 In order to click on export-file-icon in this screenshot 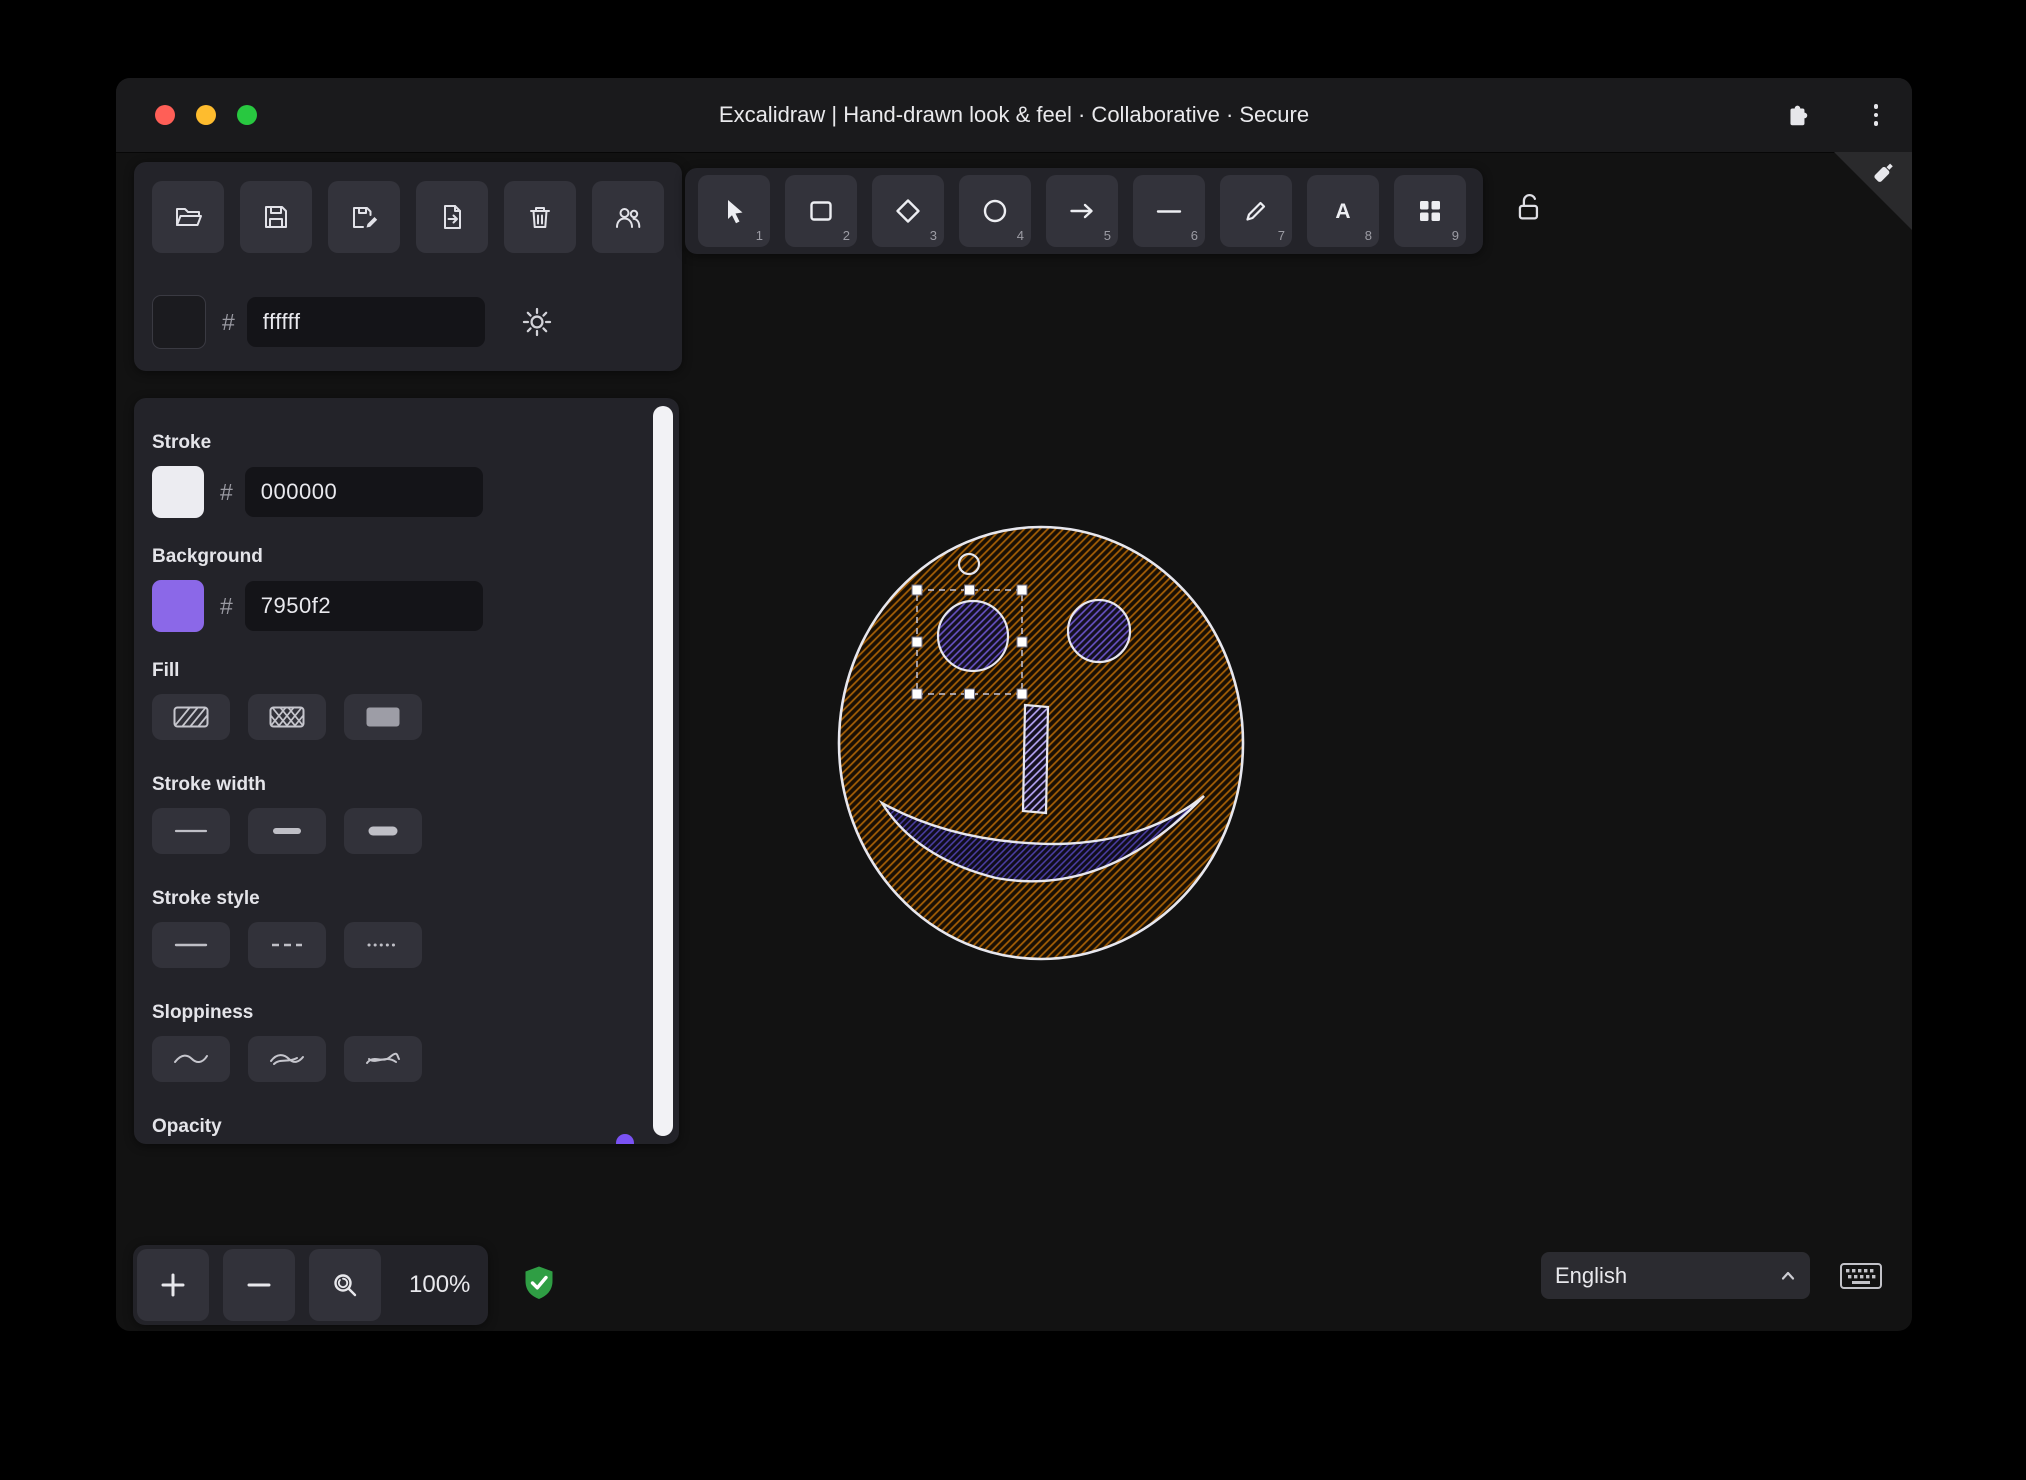, I will do `click(452, 217)`.